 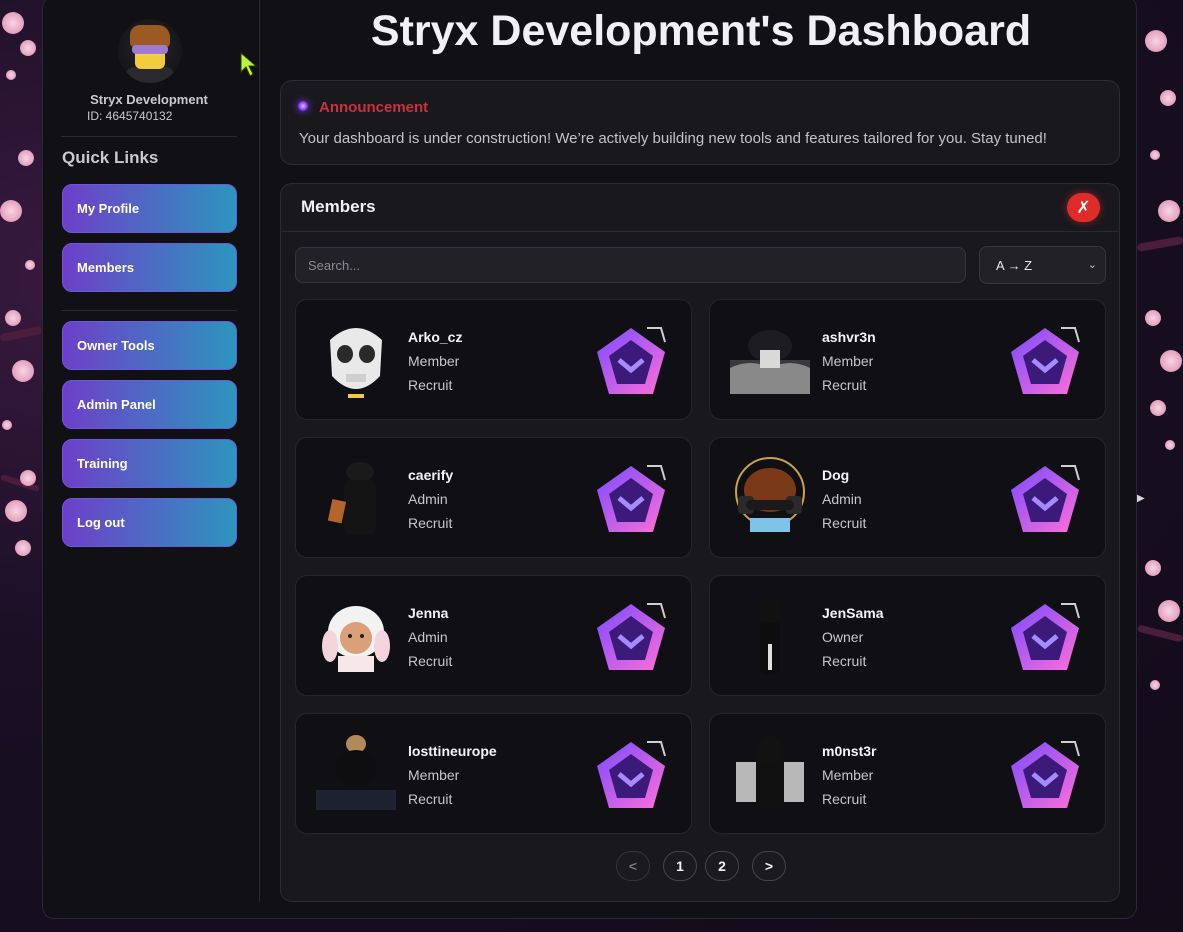 What do you see at coordinates (769, 866) in the screenshot?
I see `next-page-button: >` at bounding box center [769, 866].